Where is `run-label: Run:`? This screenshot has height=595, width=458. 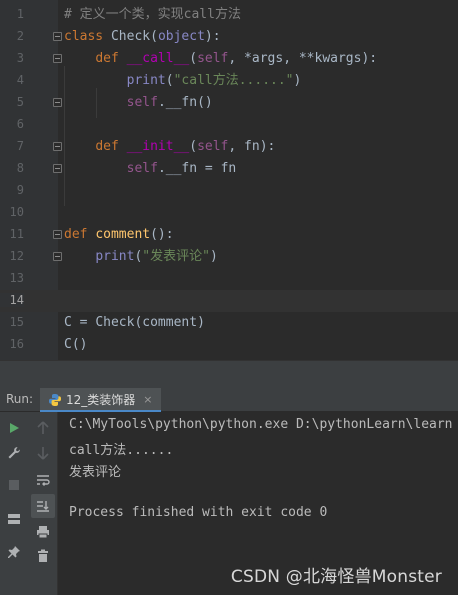 run-label: Run: is located at coordinates (20, 399).